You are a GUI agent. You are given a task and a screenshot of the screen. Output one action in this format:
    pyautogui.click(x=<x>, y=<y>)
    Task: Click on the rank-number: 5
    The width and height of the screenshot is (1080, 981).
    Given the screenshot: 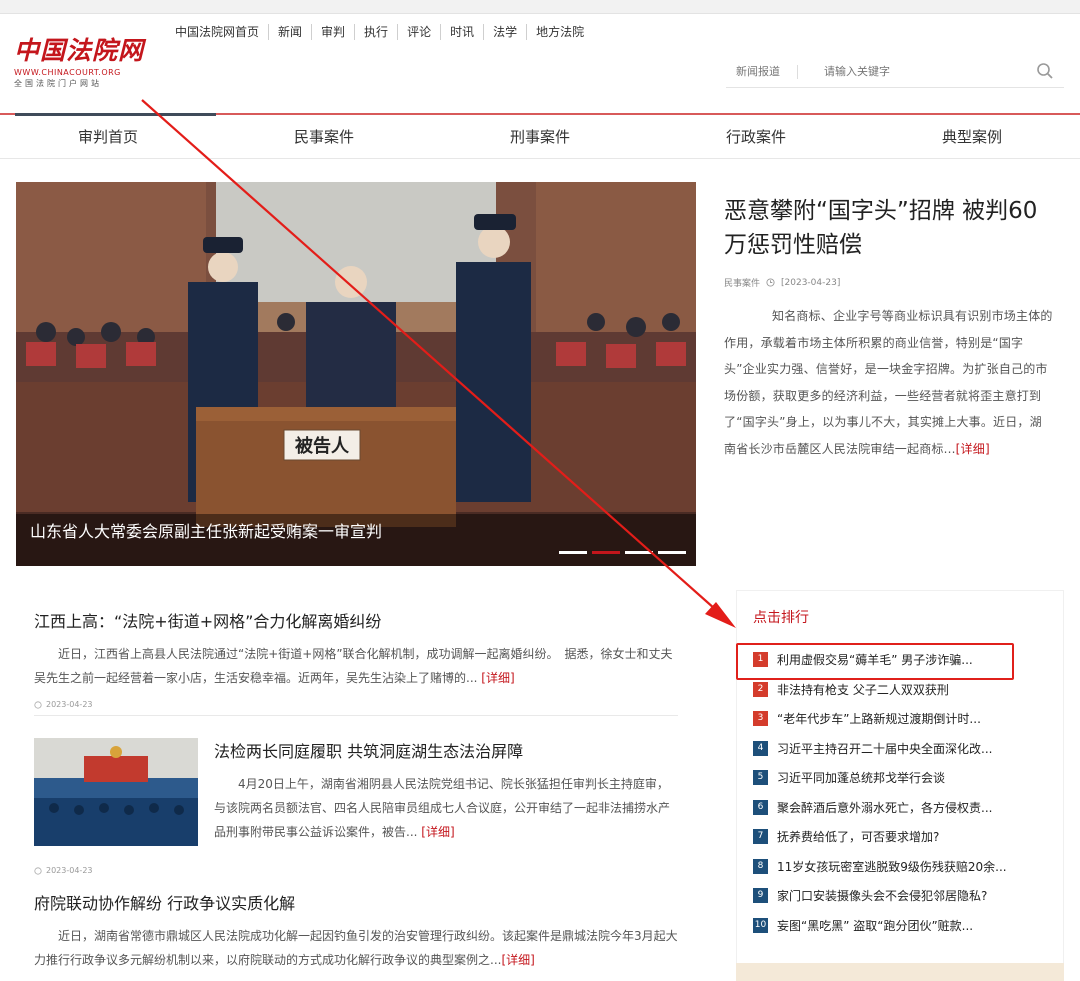 What is the action you would take?
    pyautogui.click(x=760, y=778)
    